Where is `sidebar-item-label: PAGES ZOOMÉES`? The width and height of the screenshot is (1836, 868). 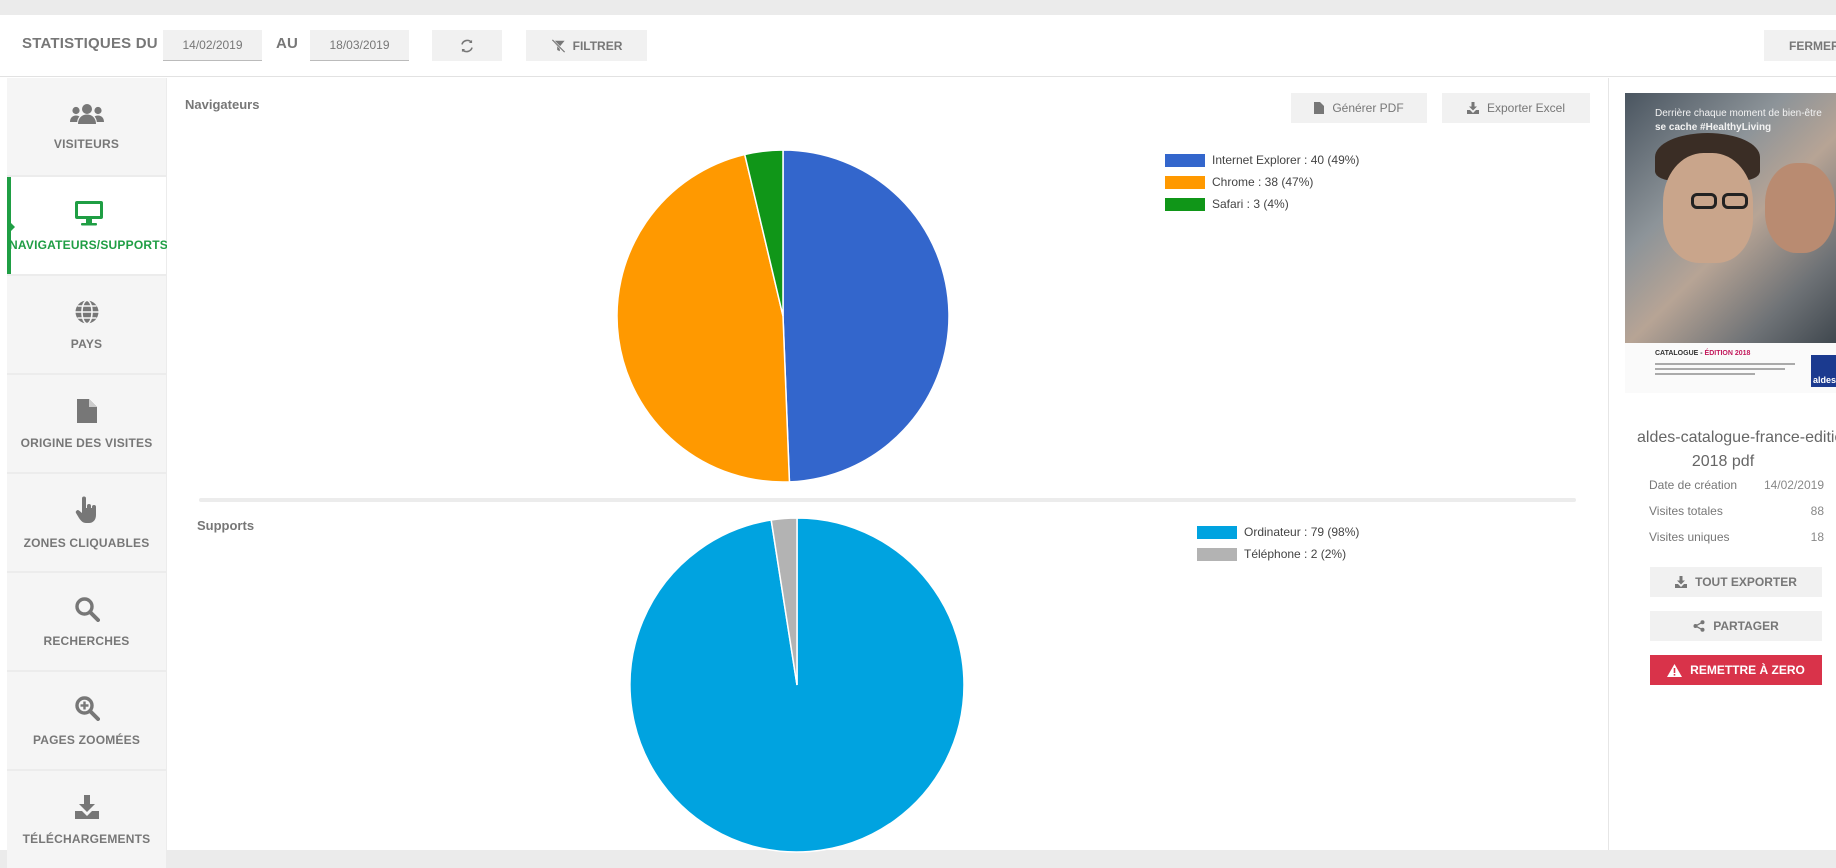 sidebar-item-label: PAGES ZOOMÉES is located at coordinates (86, 739).